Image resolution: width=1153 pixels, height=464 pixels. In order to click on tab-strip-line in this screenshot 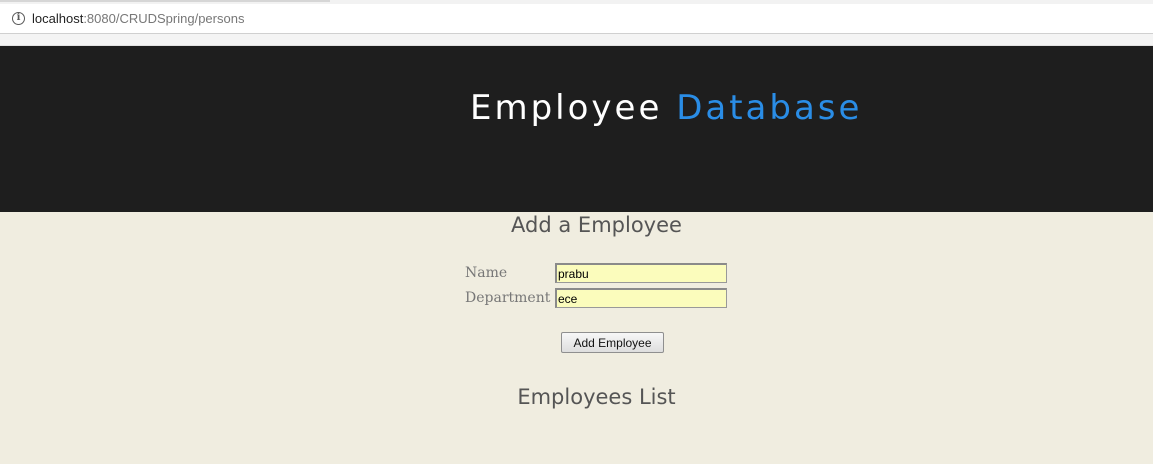, I will do `click(165, 1)`.